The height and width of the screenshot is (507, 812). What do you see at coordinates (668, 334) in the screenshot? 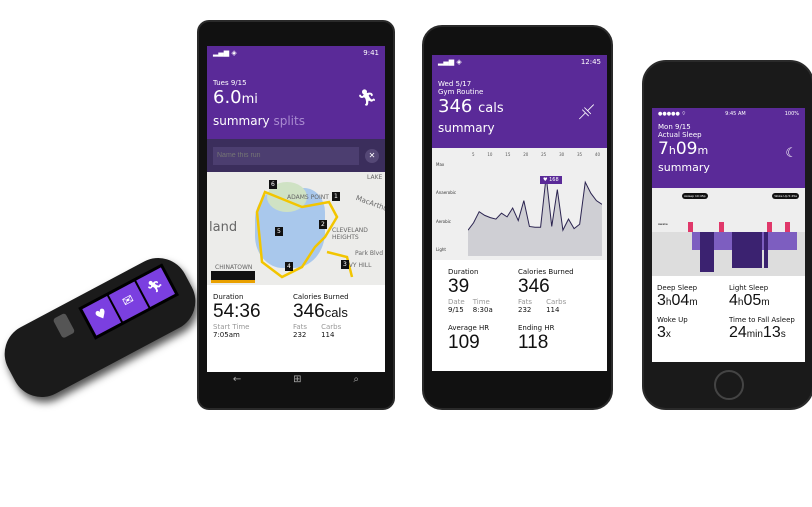
I see `woke-unit: x` at bounding box center [668, 334].